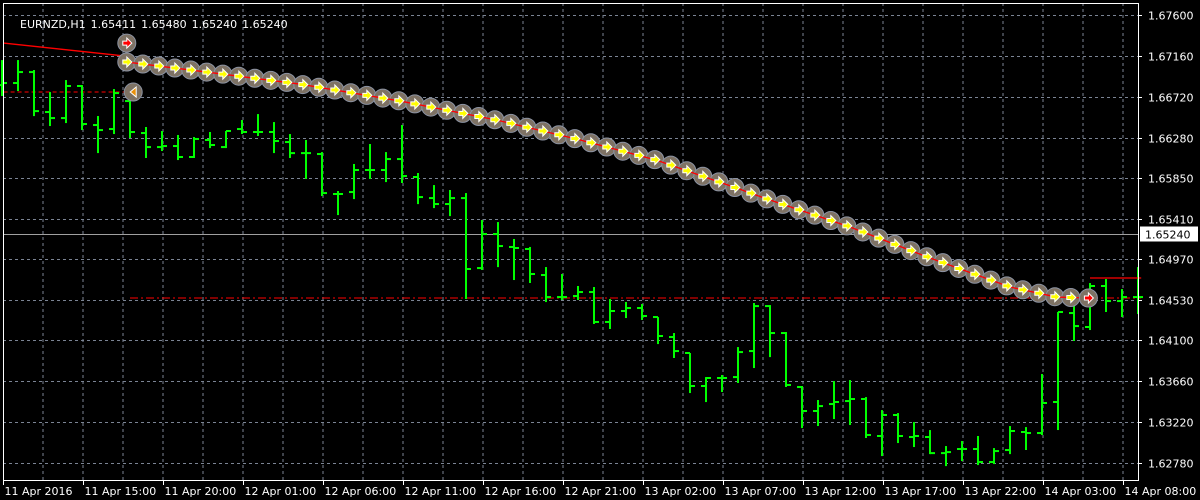 This screenshot has height=500, width=1200. I want to click on time-axis-label: 13 Apr 02:00, so click(681, 491).